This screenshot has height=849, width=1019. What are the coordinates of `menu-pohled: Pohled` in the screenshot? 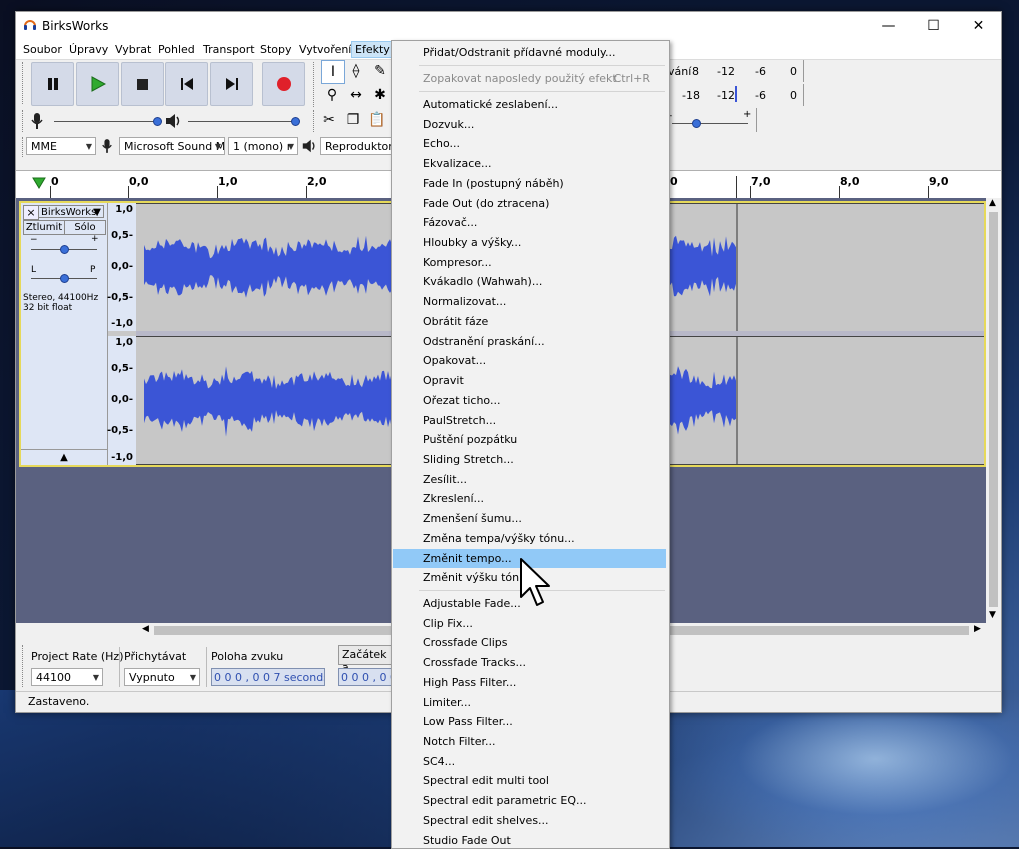 It's located at (176, 49).